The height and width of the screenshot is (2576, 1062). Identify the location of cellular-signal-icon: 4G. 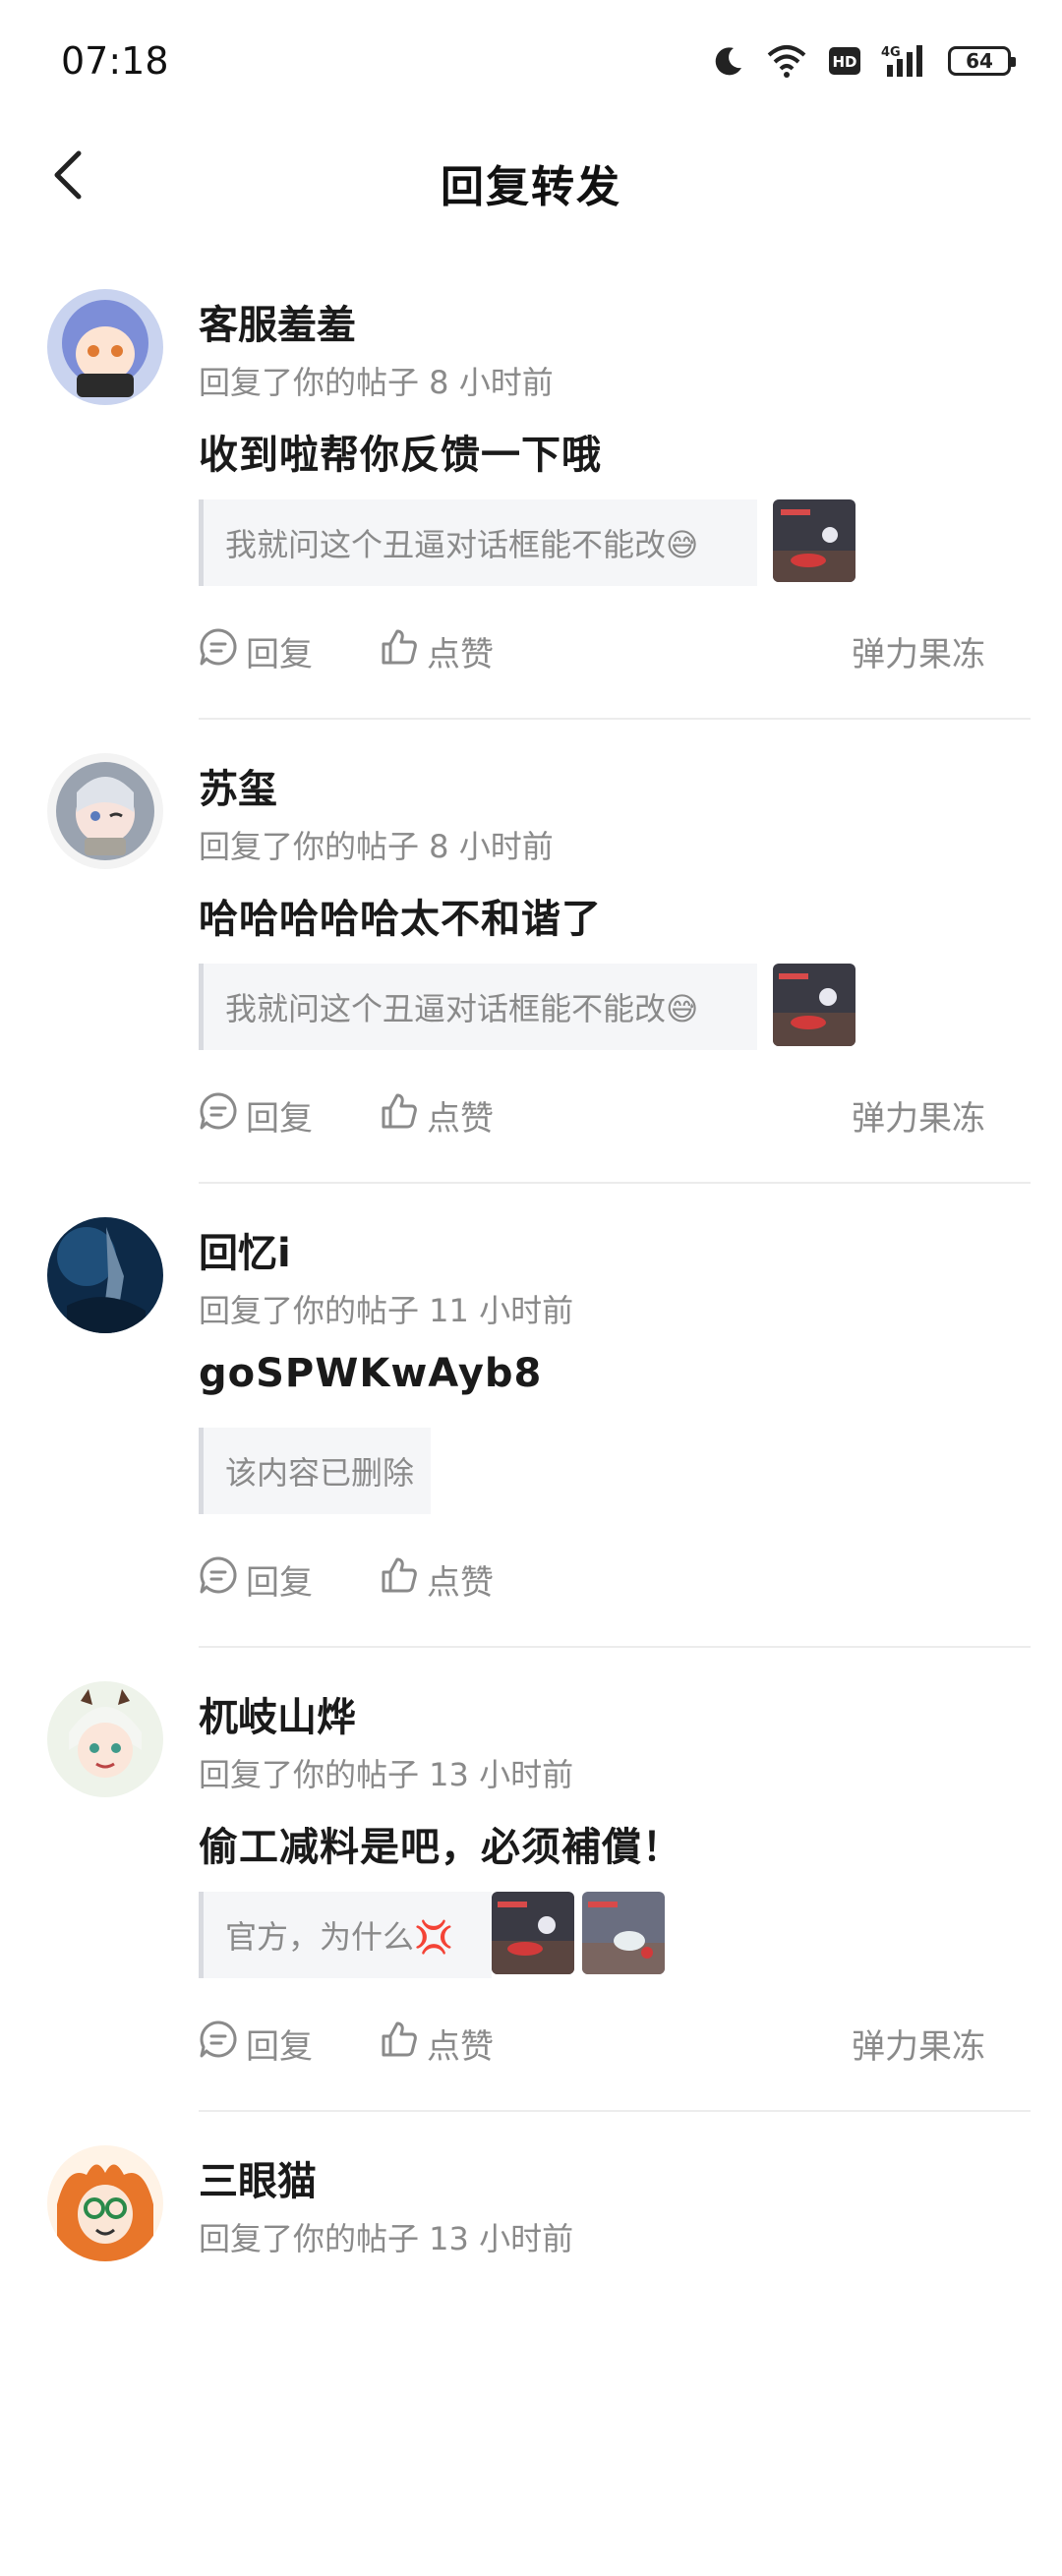
(904, 61).